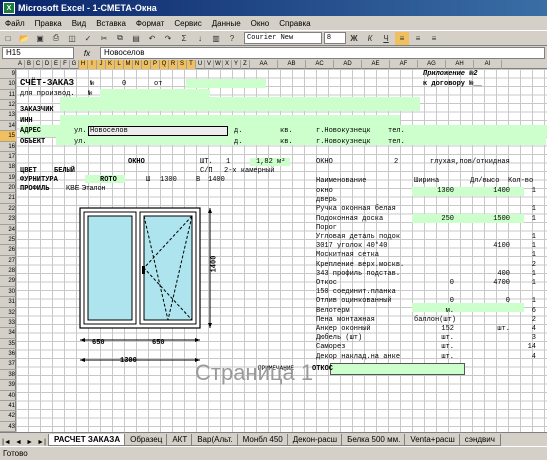 Image resolution: width=547 pixels, height=460 pixels. Describe the element at coordinates (358, 357) in the screenshot. I see `table-cell-name: Декор наклад.на анке` at that location.